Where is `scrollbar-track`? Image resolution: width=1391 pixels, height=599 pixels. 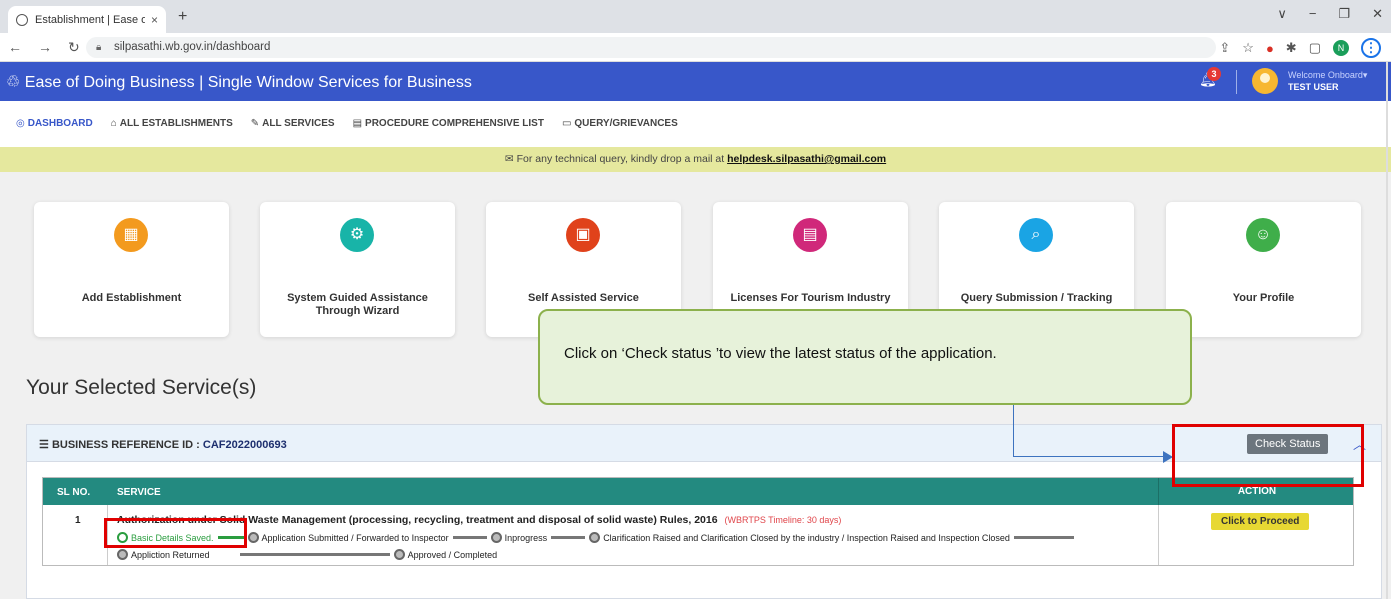
scrollbar-track is located at coordinates (1387, 330).